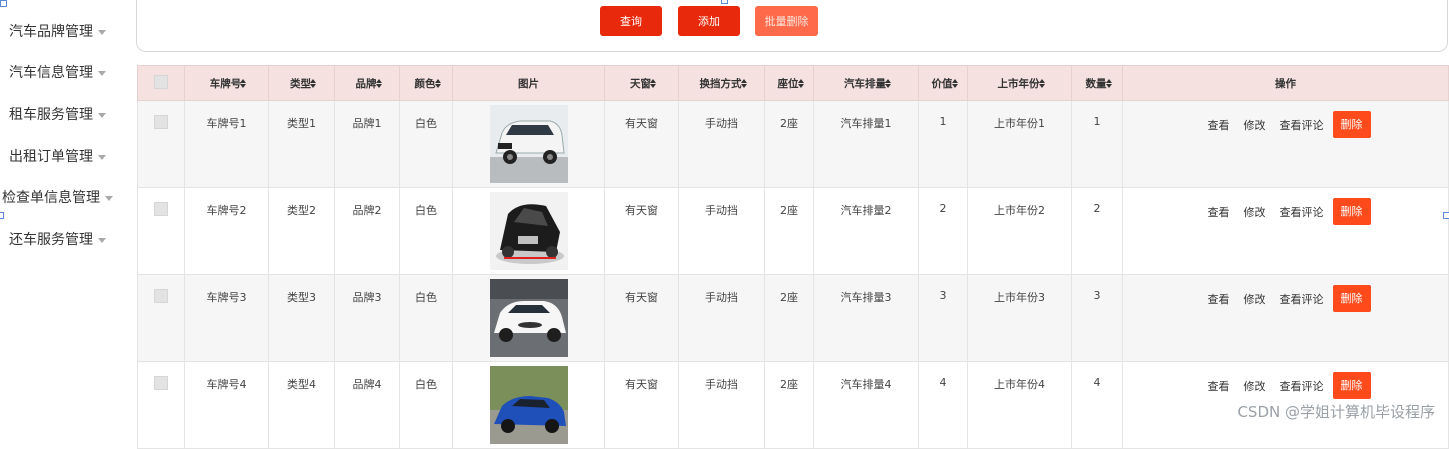  What do you see at coordinates (943, 83) in the screenshot?
I see `column-header-value: 价值` at bounding box center [943, 83].